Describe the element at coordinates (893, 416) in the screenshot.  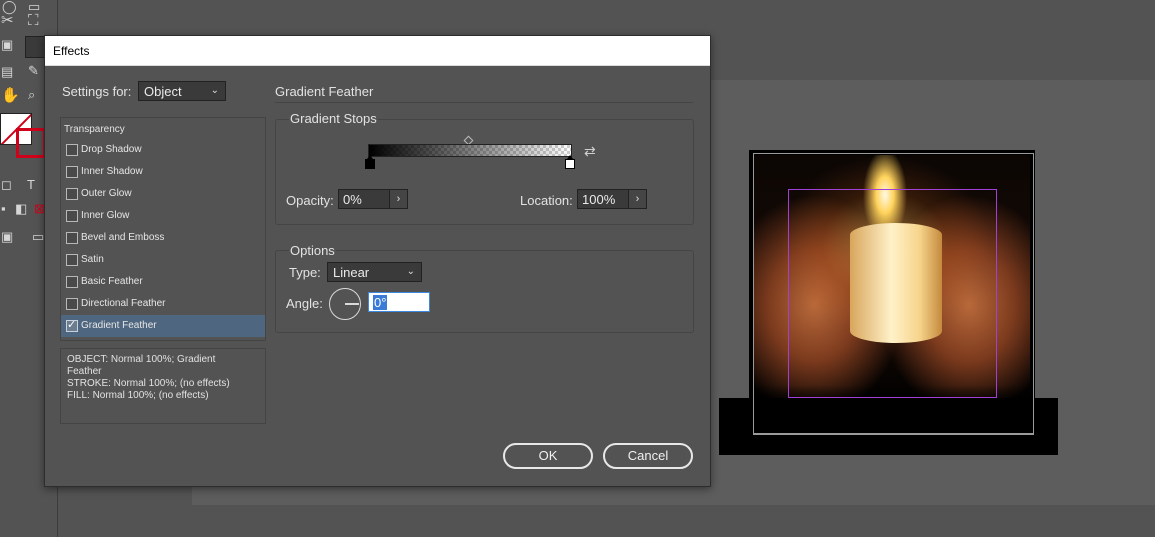
I see `band-outline` at that location.